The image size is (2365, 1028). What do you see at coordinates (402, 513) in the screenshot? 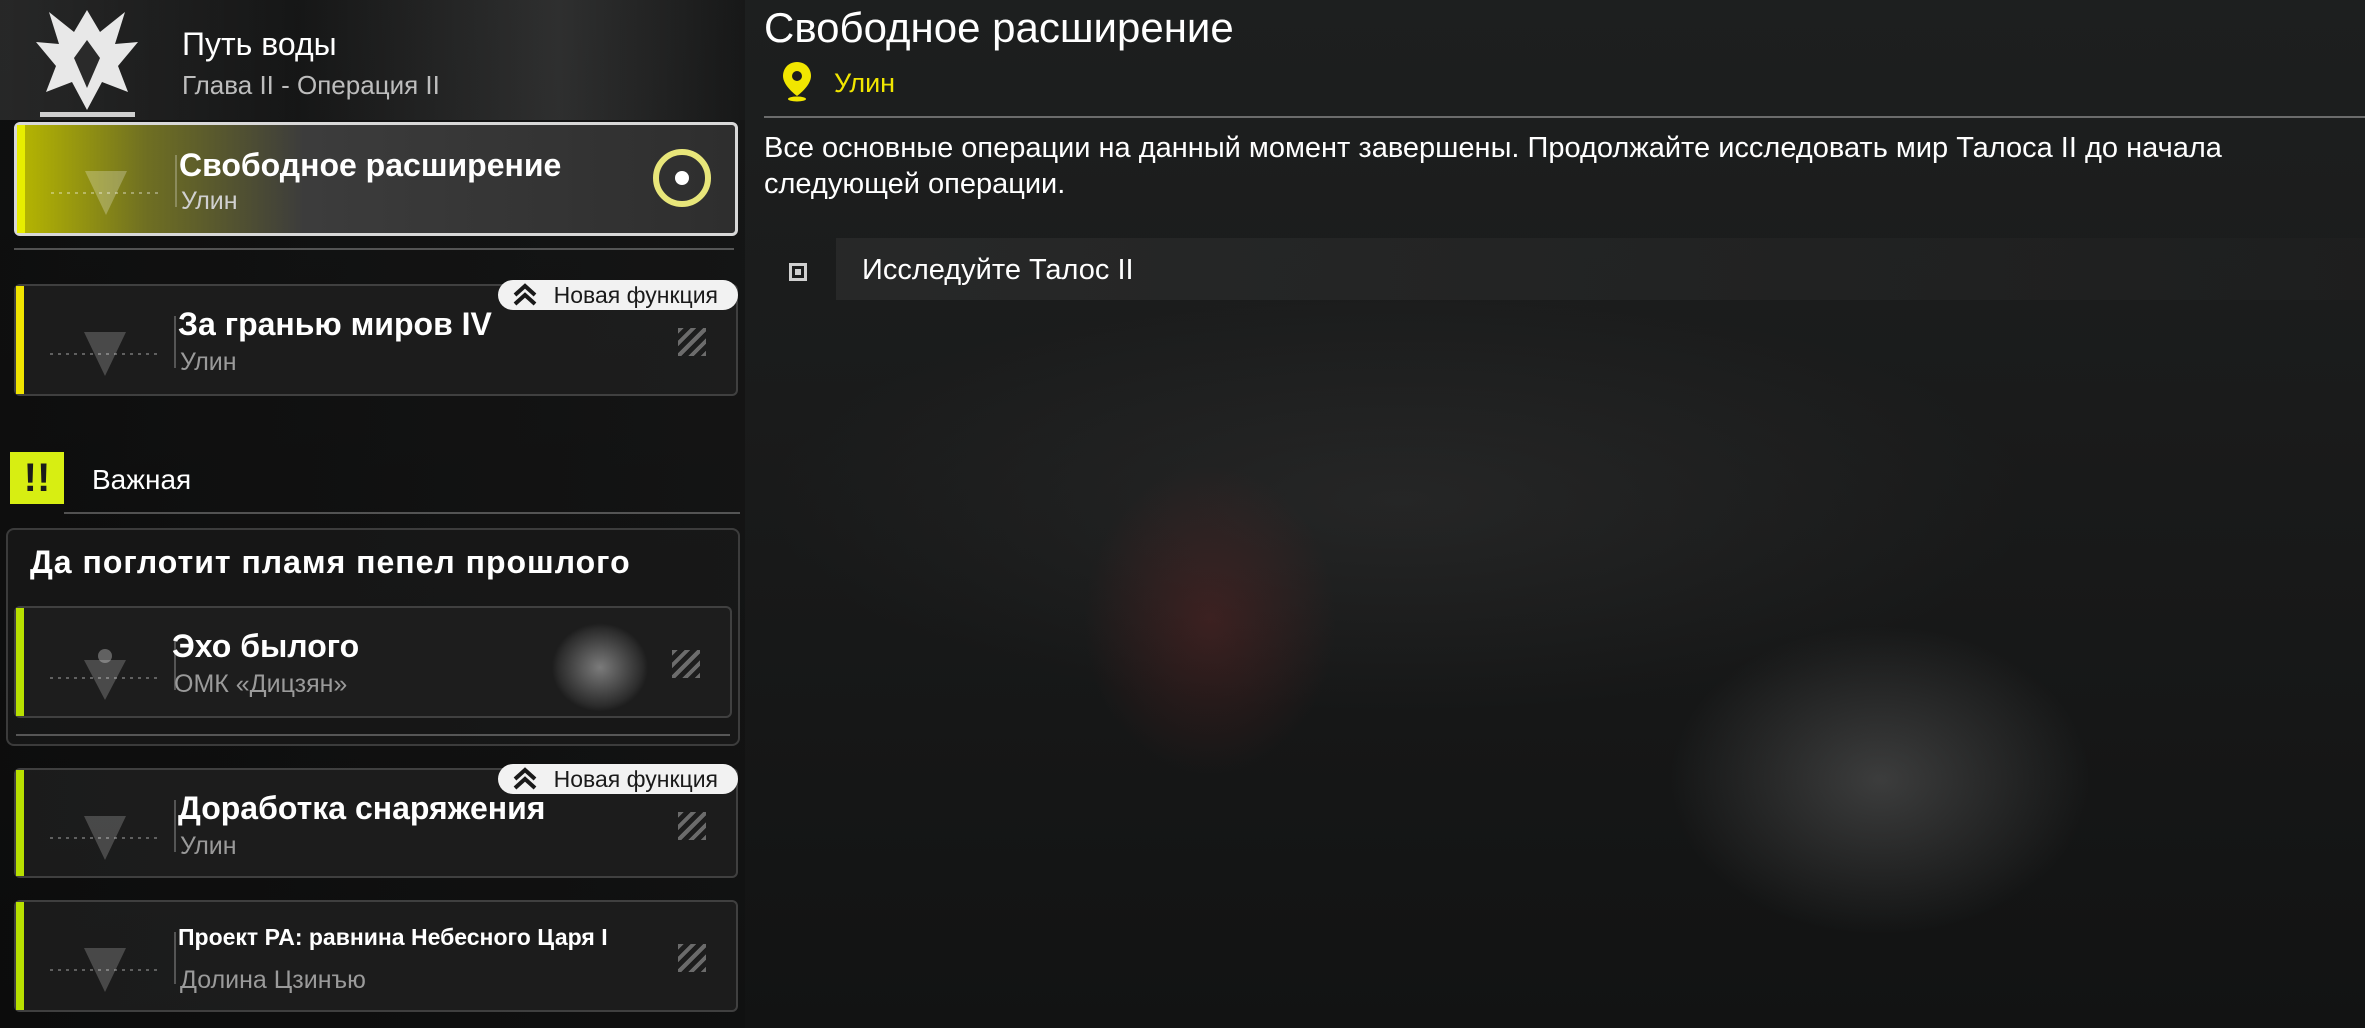
I see `section-underline` at bounding box center [402, 513].